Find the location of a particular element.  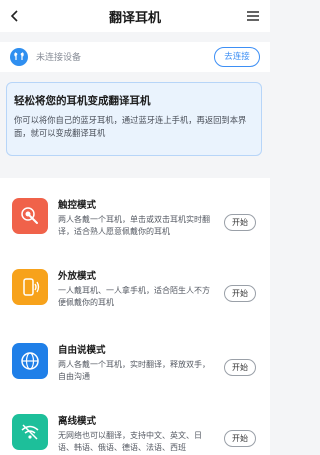

touch-icon is located at coordinates (30, 216).